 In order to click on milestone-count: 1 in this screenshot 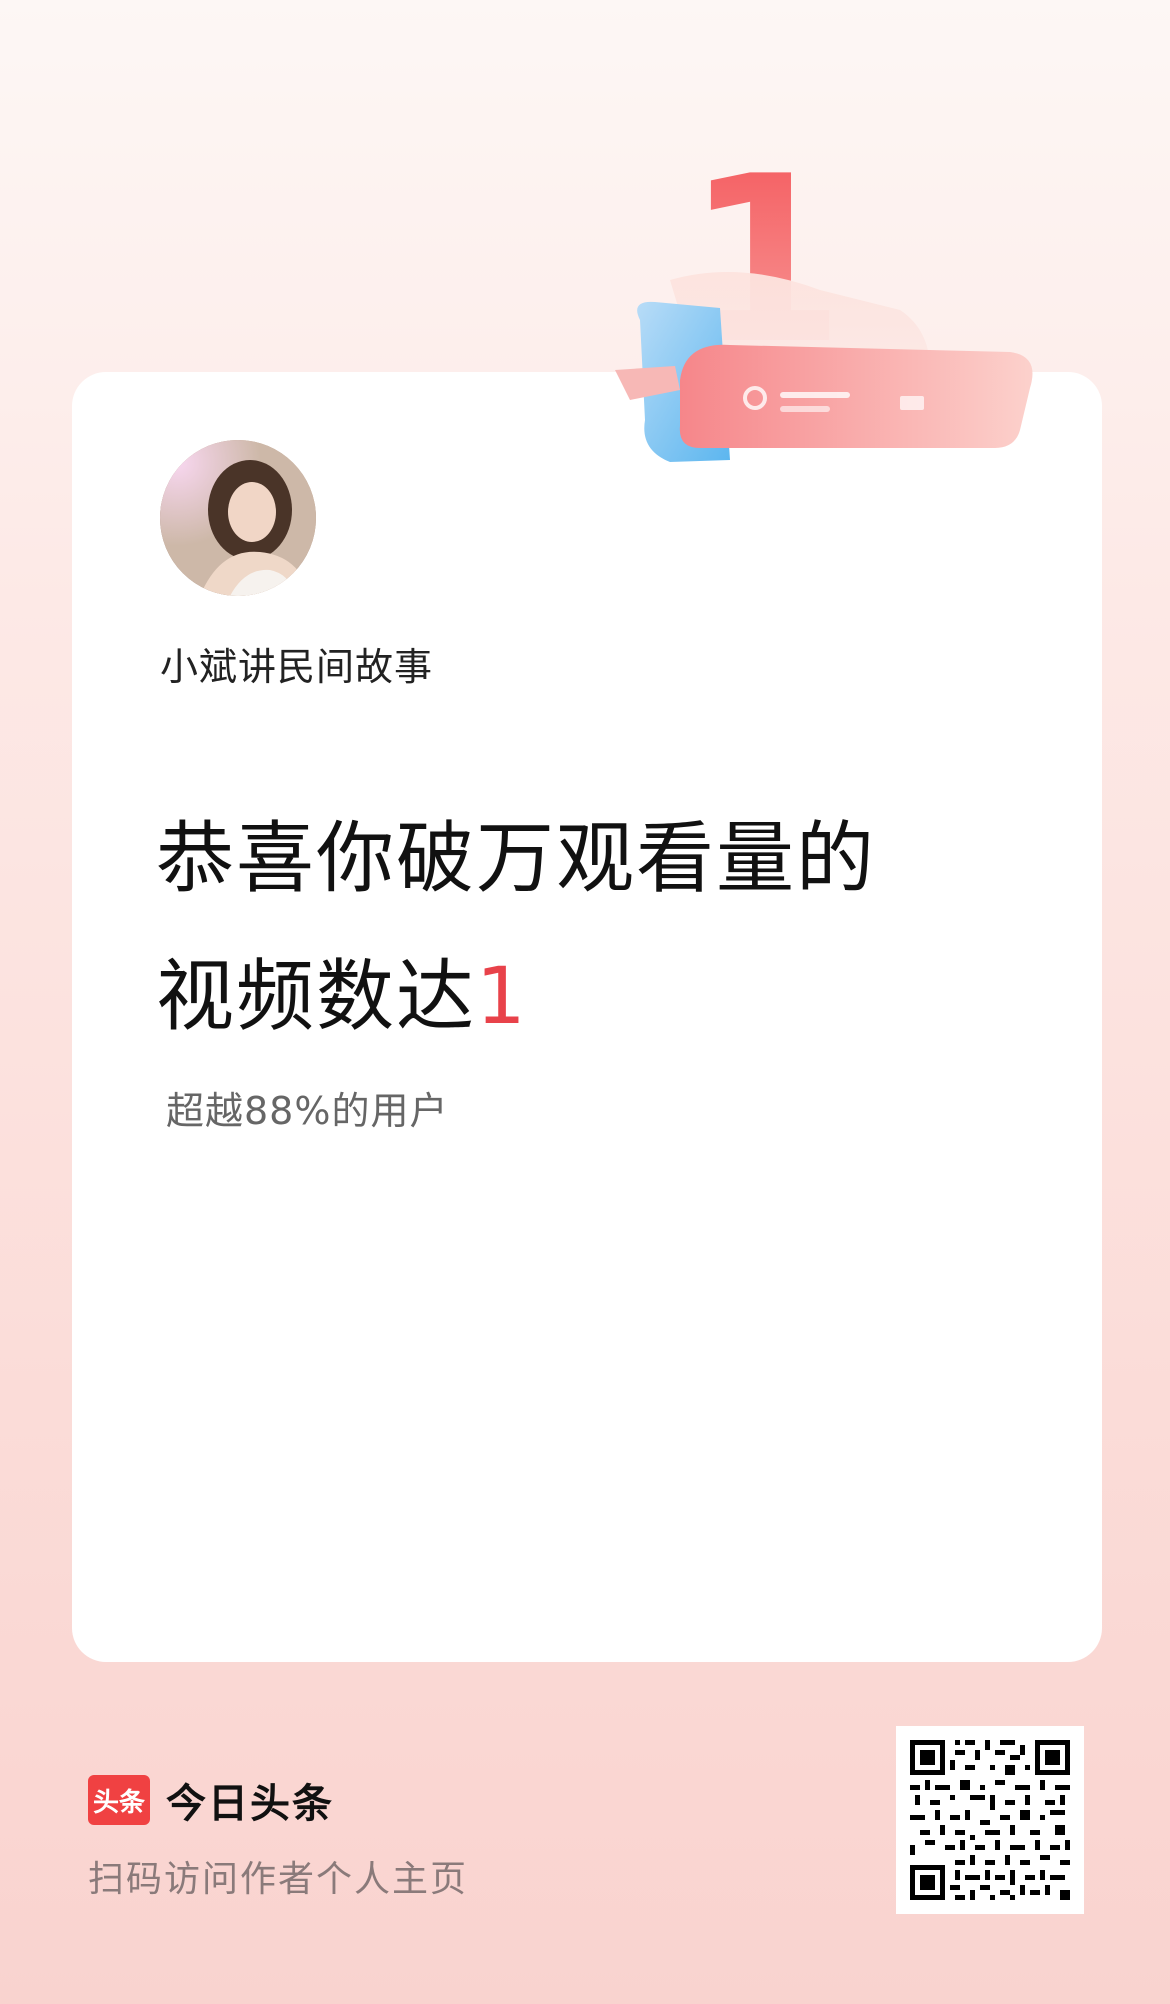, I will do `click(502, 997)`.